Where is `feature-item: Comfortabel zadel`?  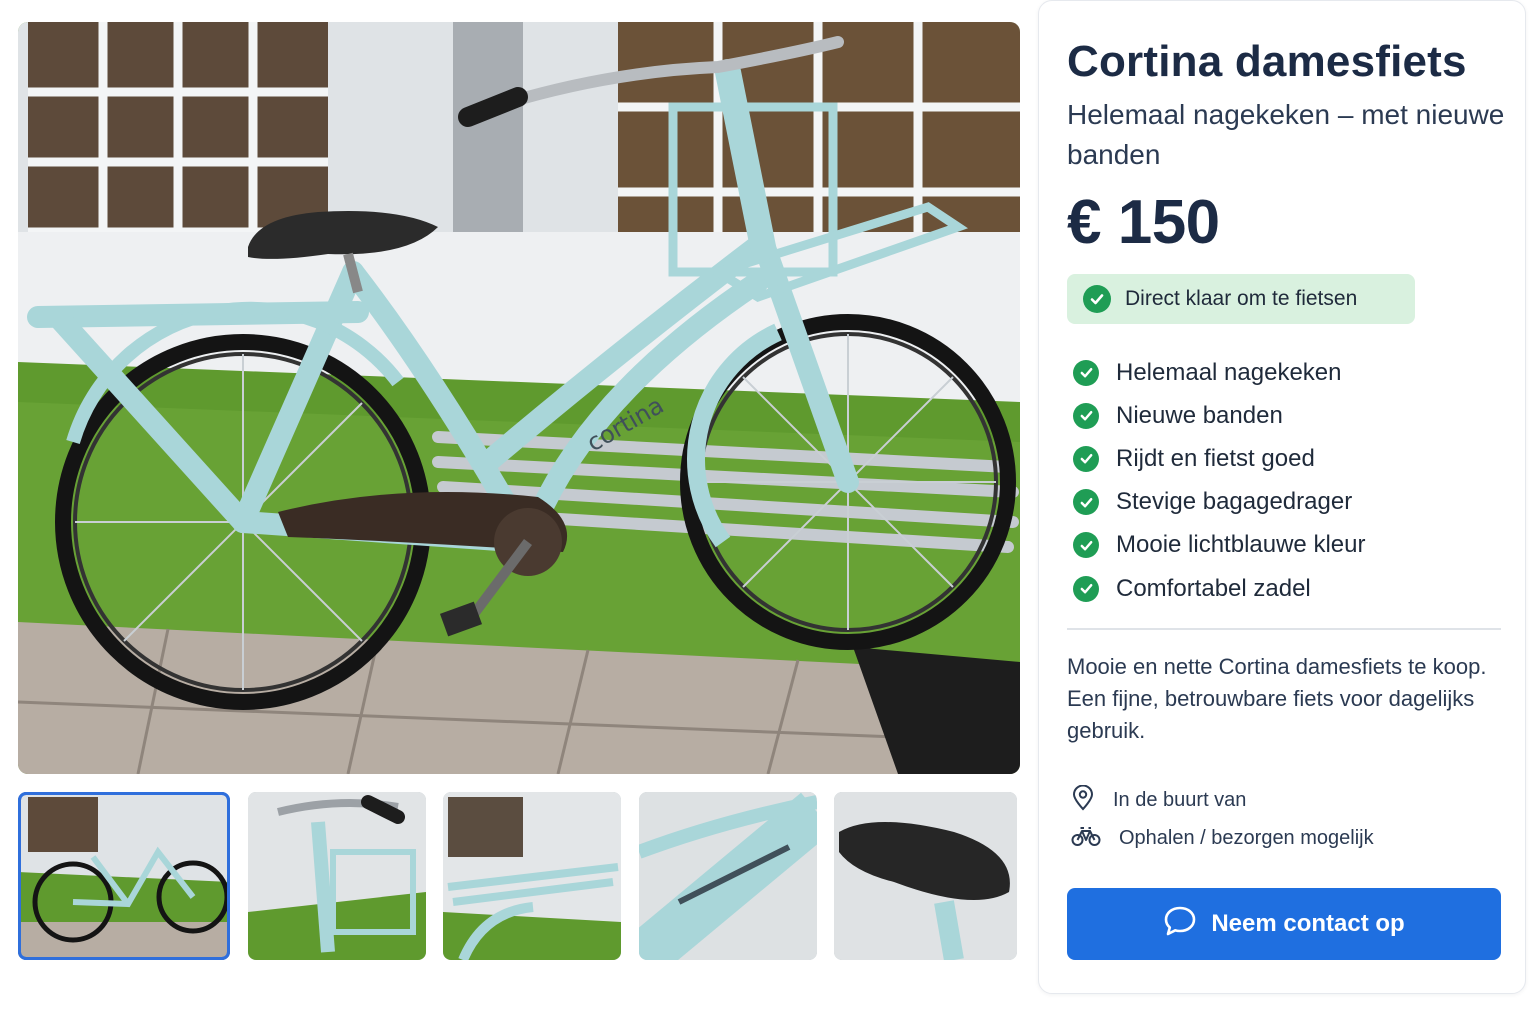 feature-item: Comfortabel zadel is located at coordinates (1293, 588).